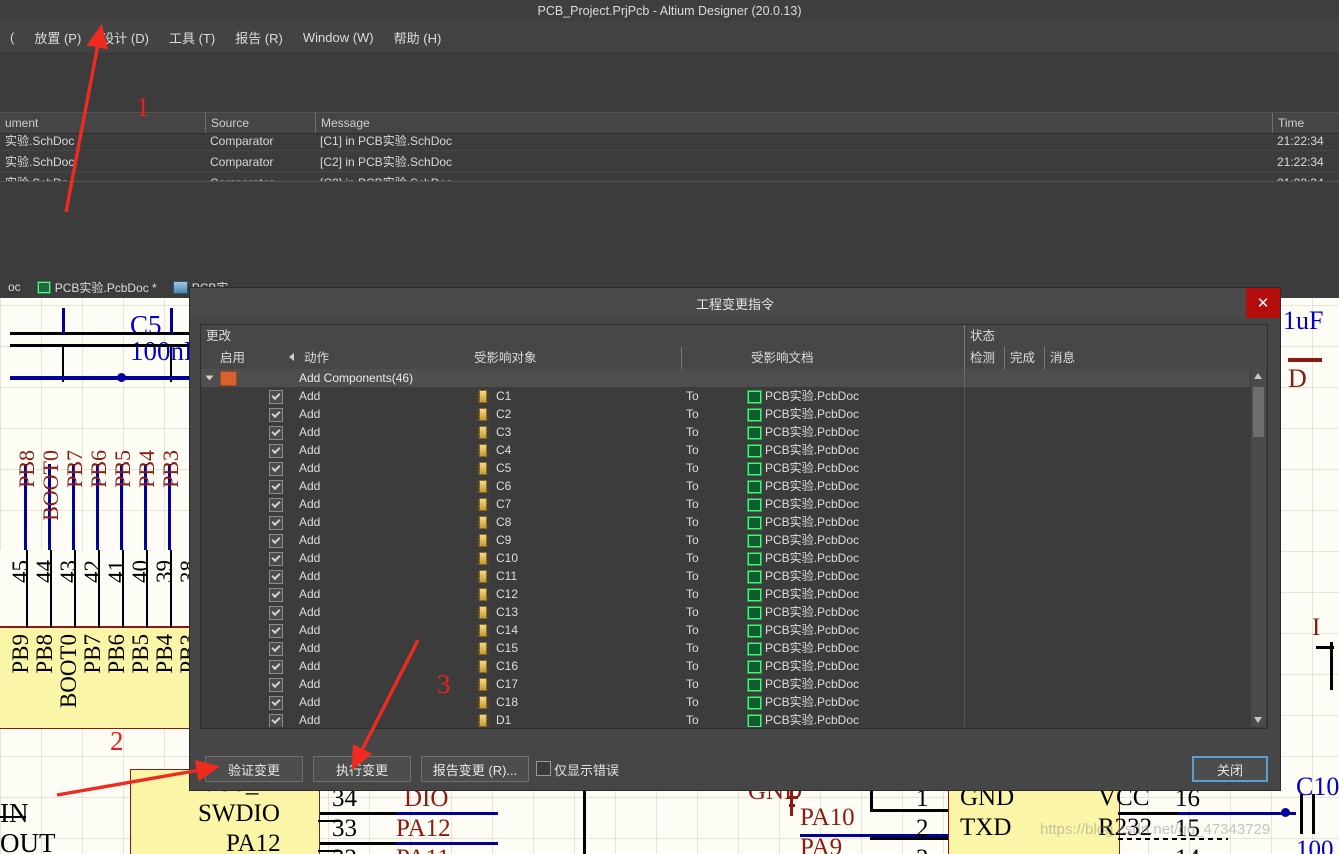  I want to click on menu-label: (, so click(12, 37).